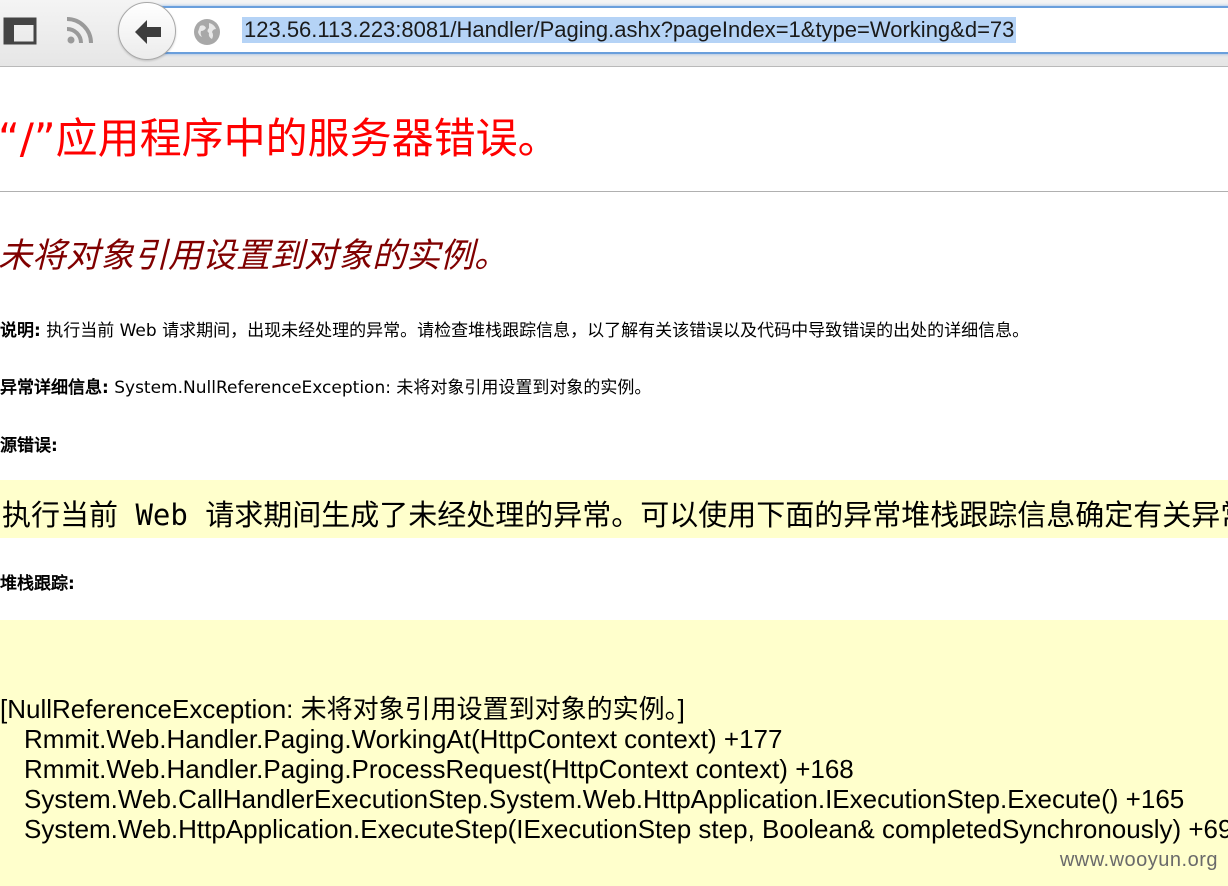 This screenshot has width=1228, height=886. I want to click on source-error-label: 源错误:, so click(29, 446).